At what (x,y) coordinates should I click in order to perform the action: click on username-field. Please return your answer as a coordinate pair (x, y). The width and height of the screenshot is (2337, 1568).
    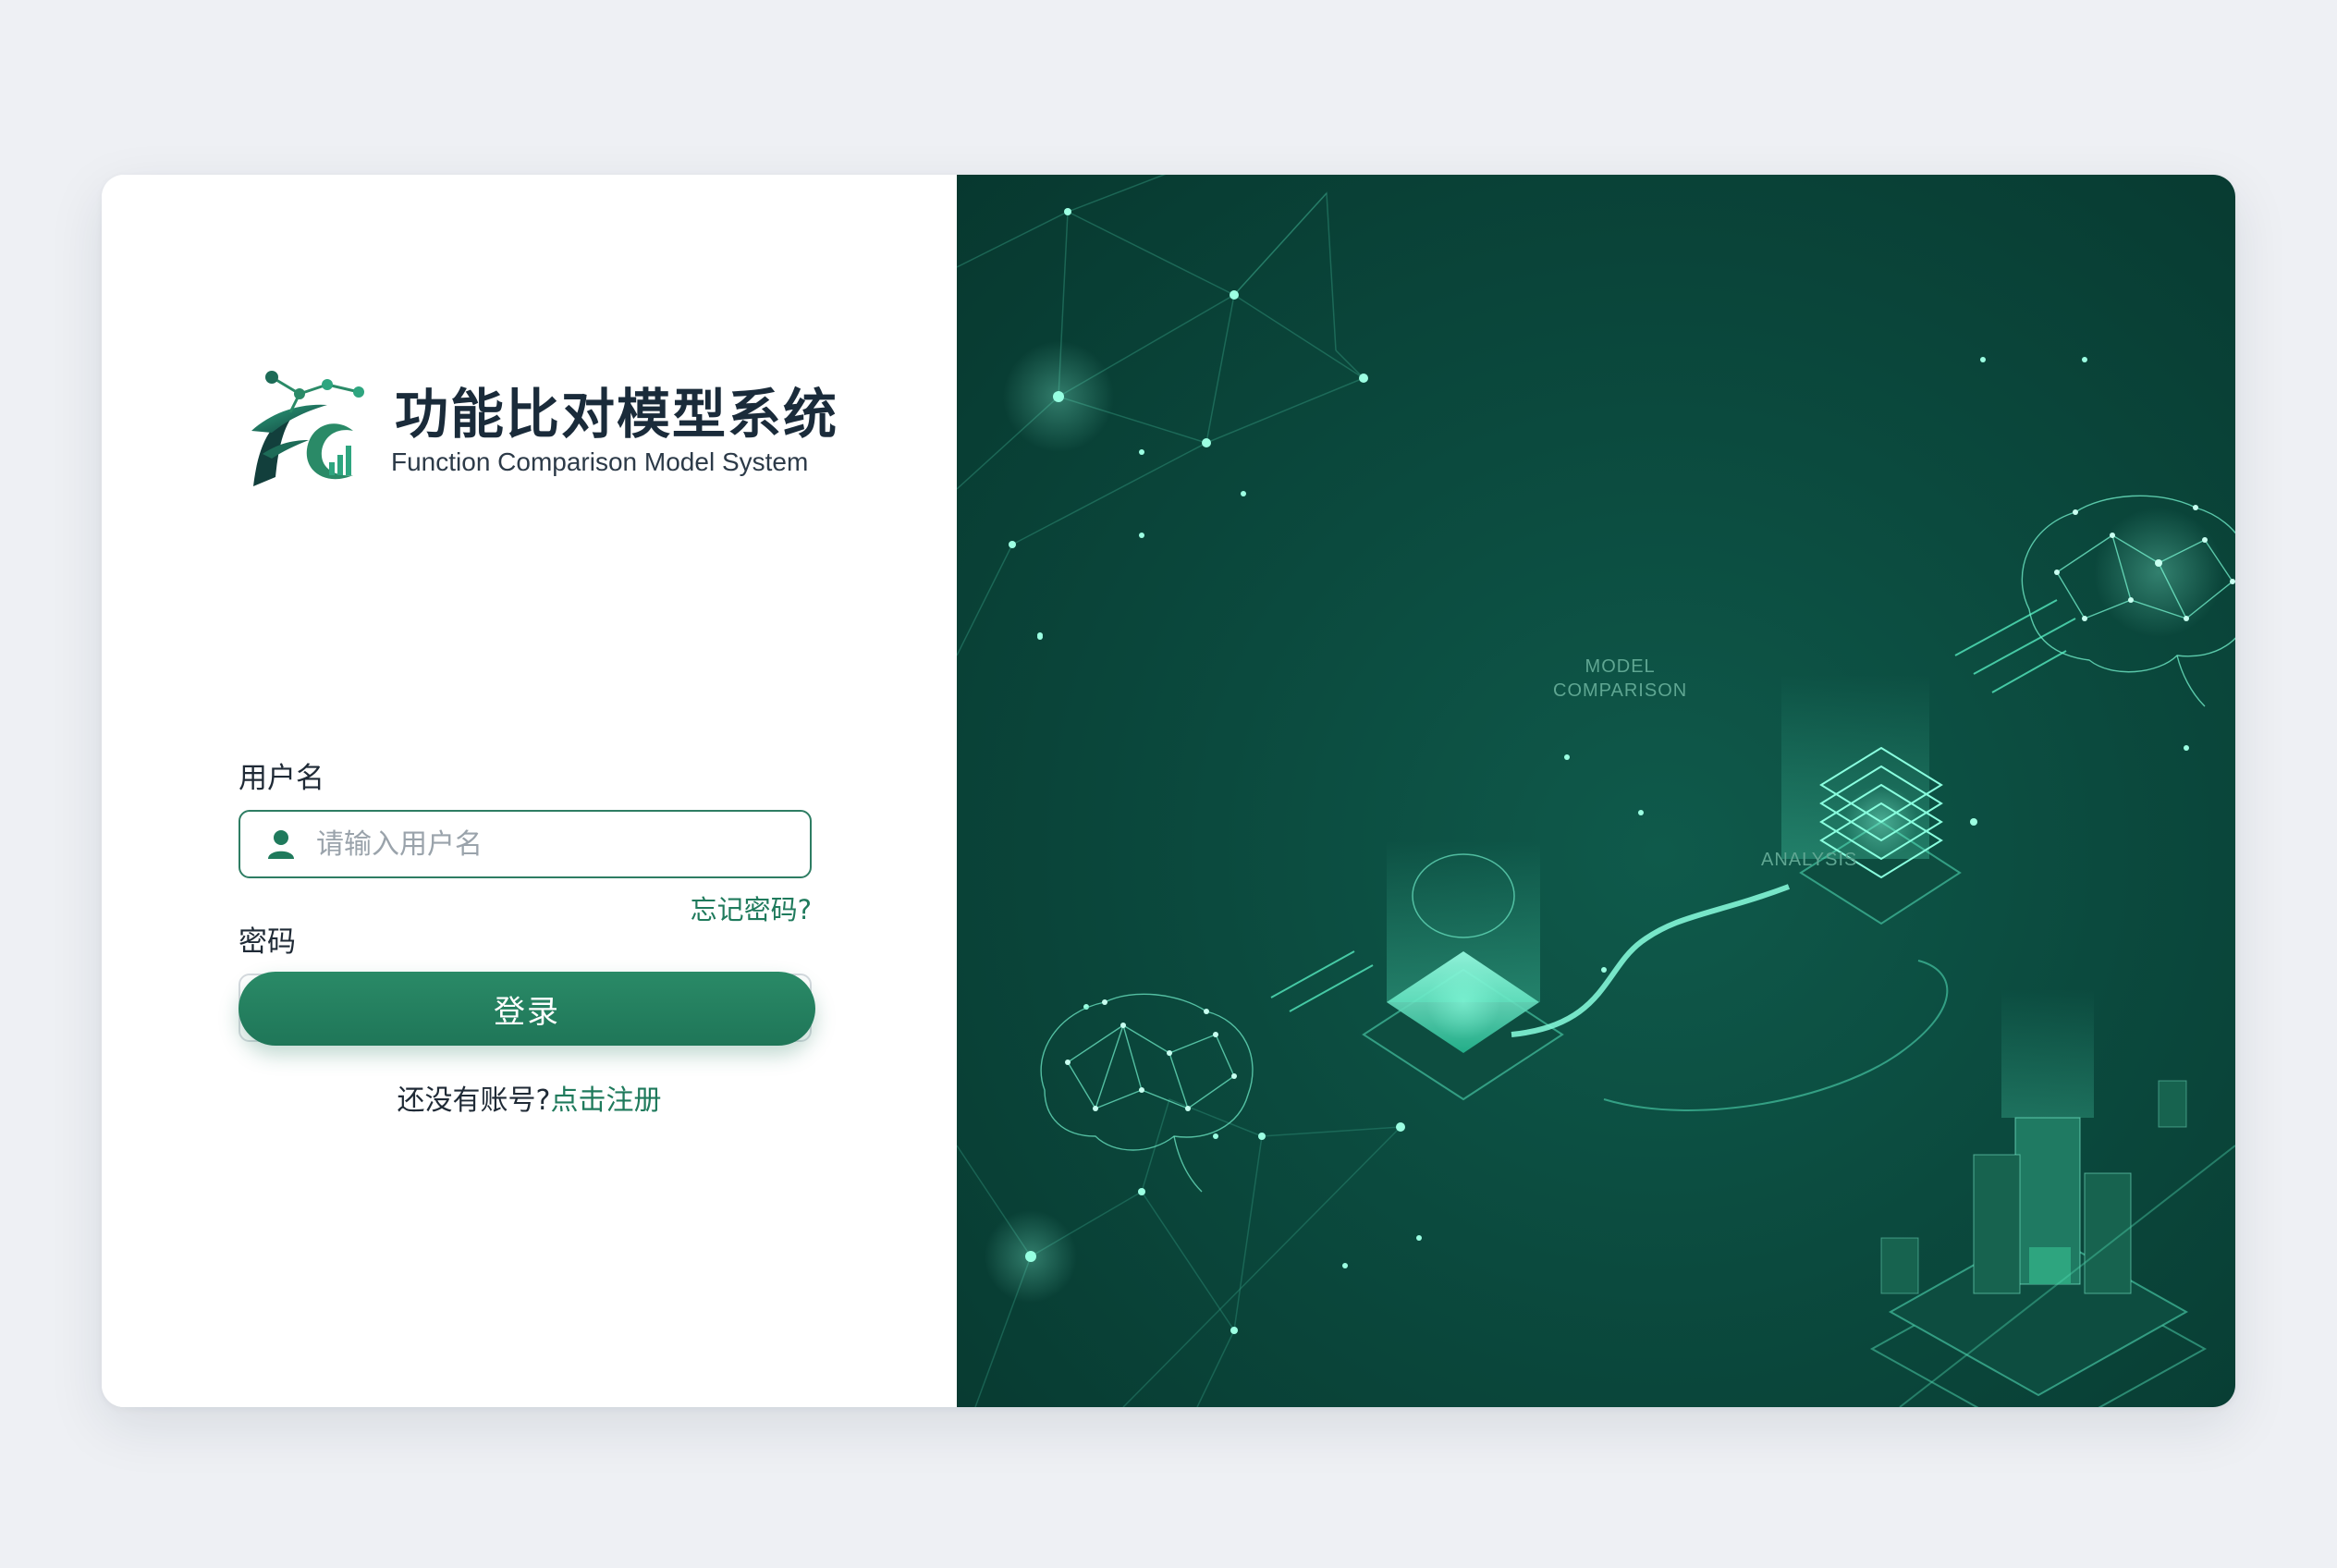
    Looking at the image, I should click on (525, 844).